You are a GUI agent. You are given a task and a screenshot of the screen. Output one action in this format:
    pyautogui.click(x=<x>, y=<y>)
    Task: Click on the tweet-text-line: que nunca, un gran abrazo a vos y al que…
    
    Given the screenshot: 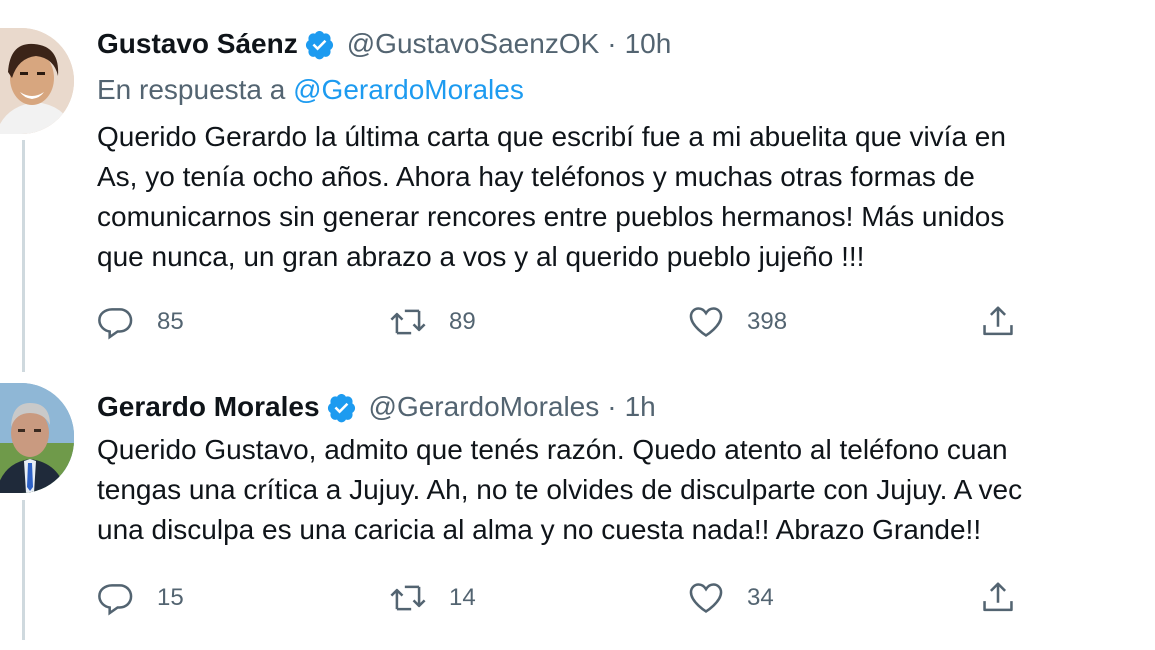 What is the action you would take?
    pyautogui.click(x=481, y=256)
    